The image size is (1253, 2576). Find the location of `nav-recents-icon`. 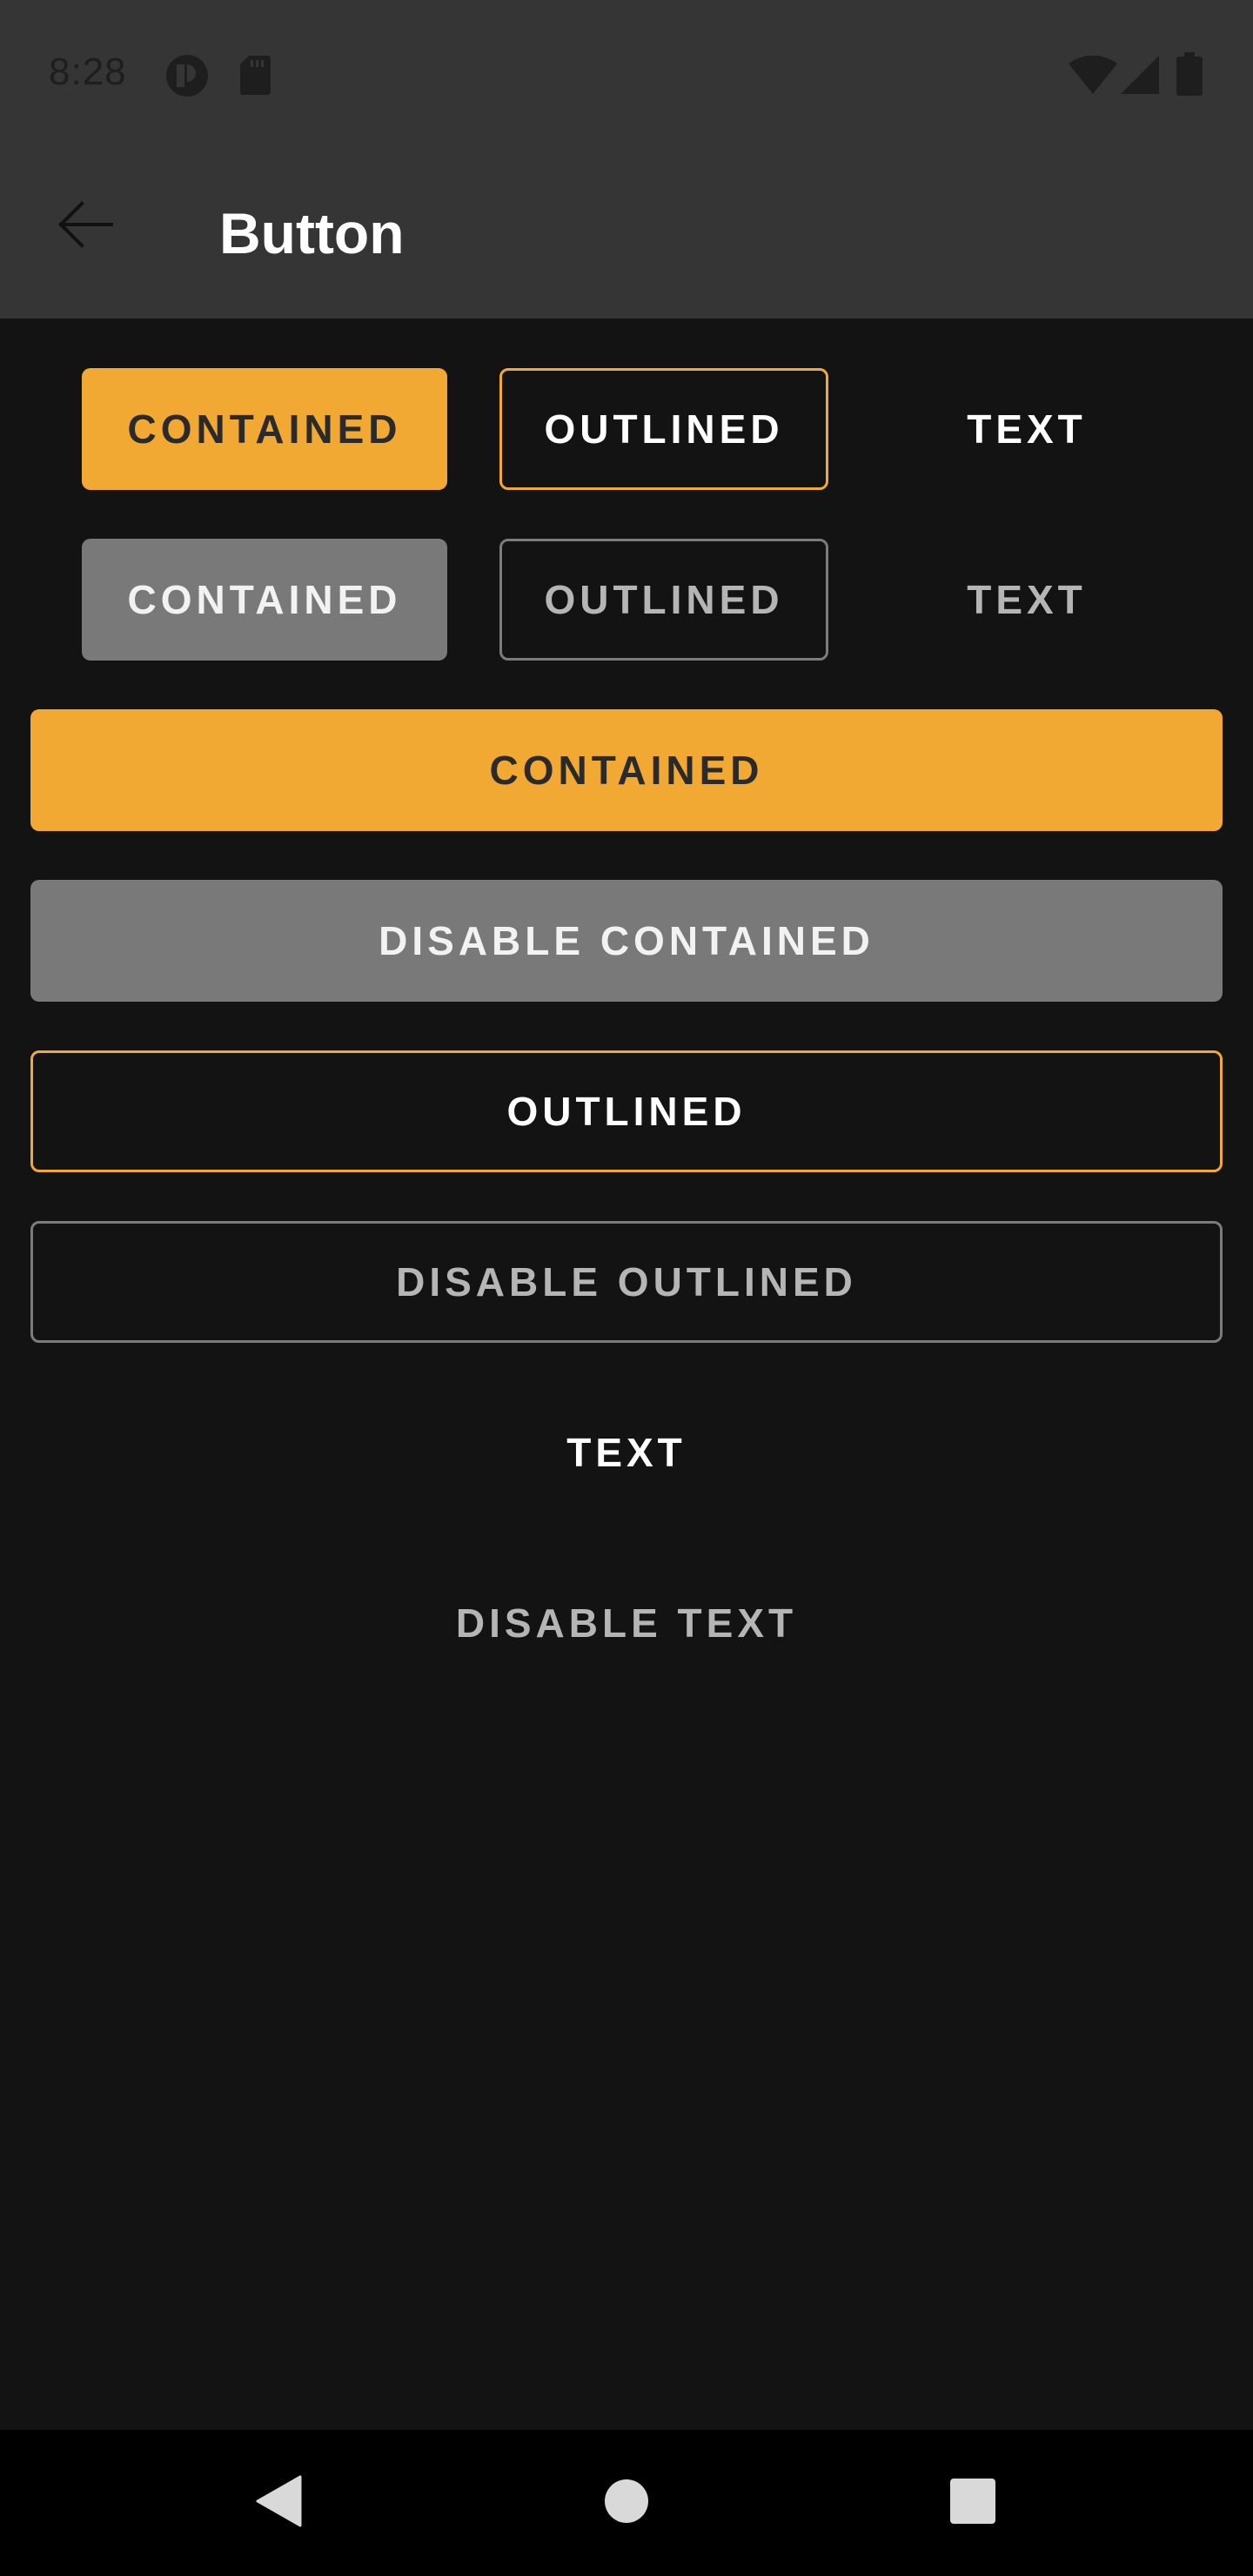

nav-recents-icon is located at coordinates (972, 2503).